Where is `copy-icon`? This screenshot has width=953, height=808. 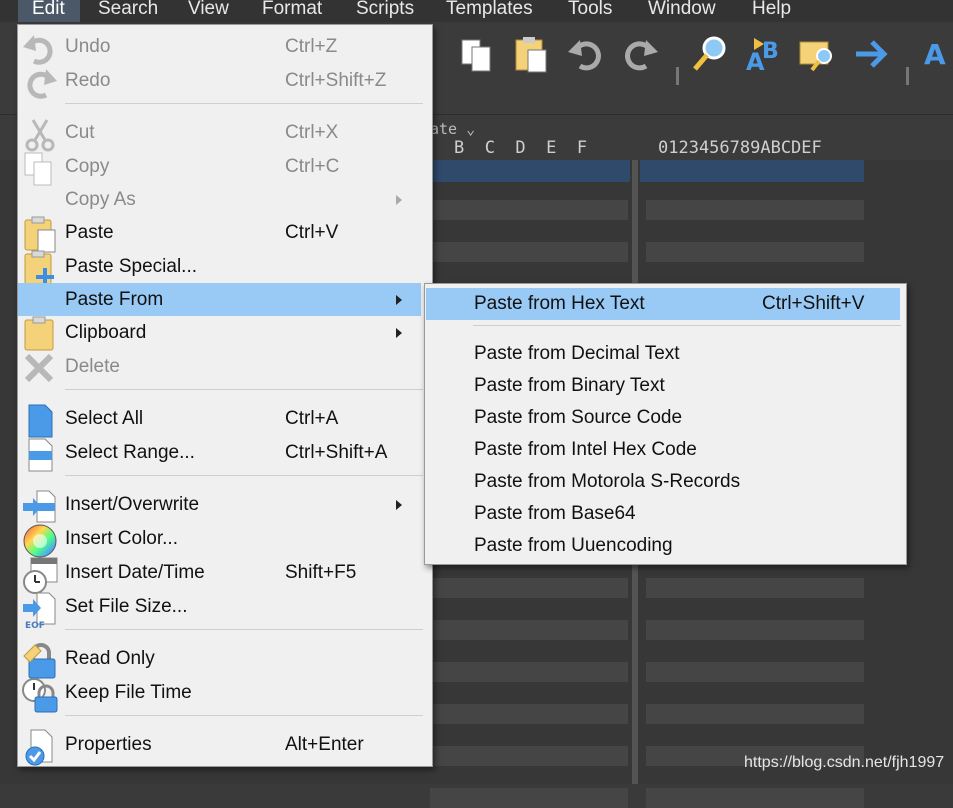
copy-icon is located at coordinates (476, 55).